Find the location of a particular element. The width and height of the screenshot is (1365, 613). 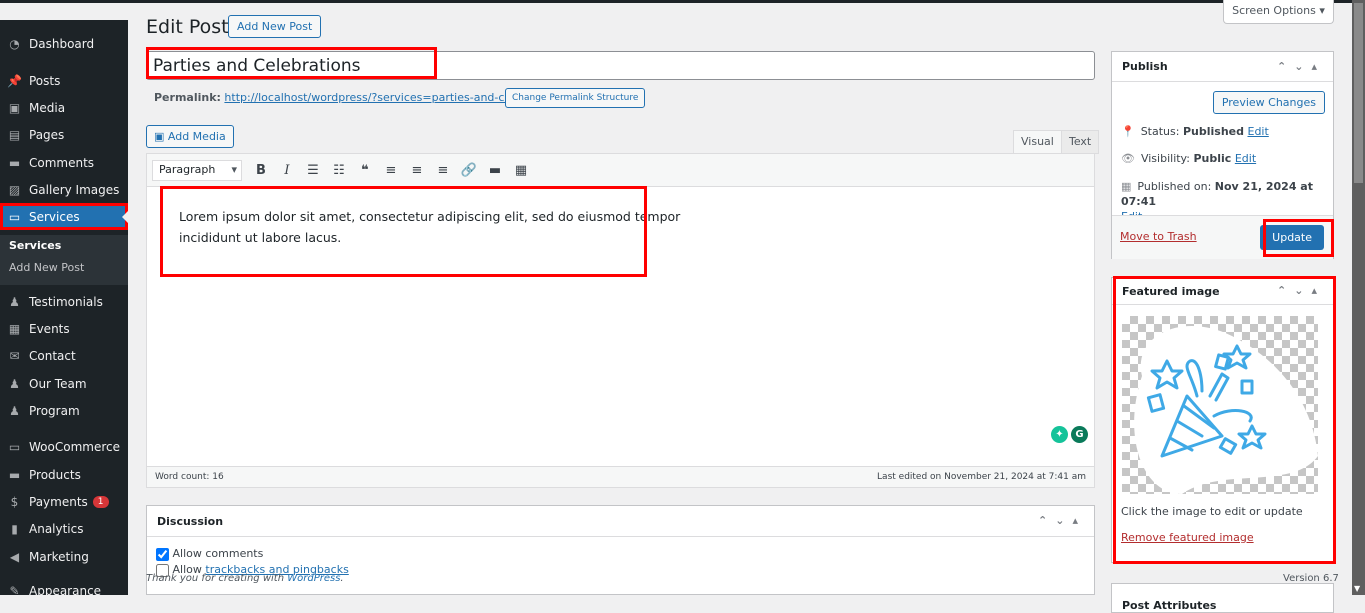

sidebar-item-woocommerce: ▭ WooCommerce is located at coordinates (64, 446).